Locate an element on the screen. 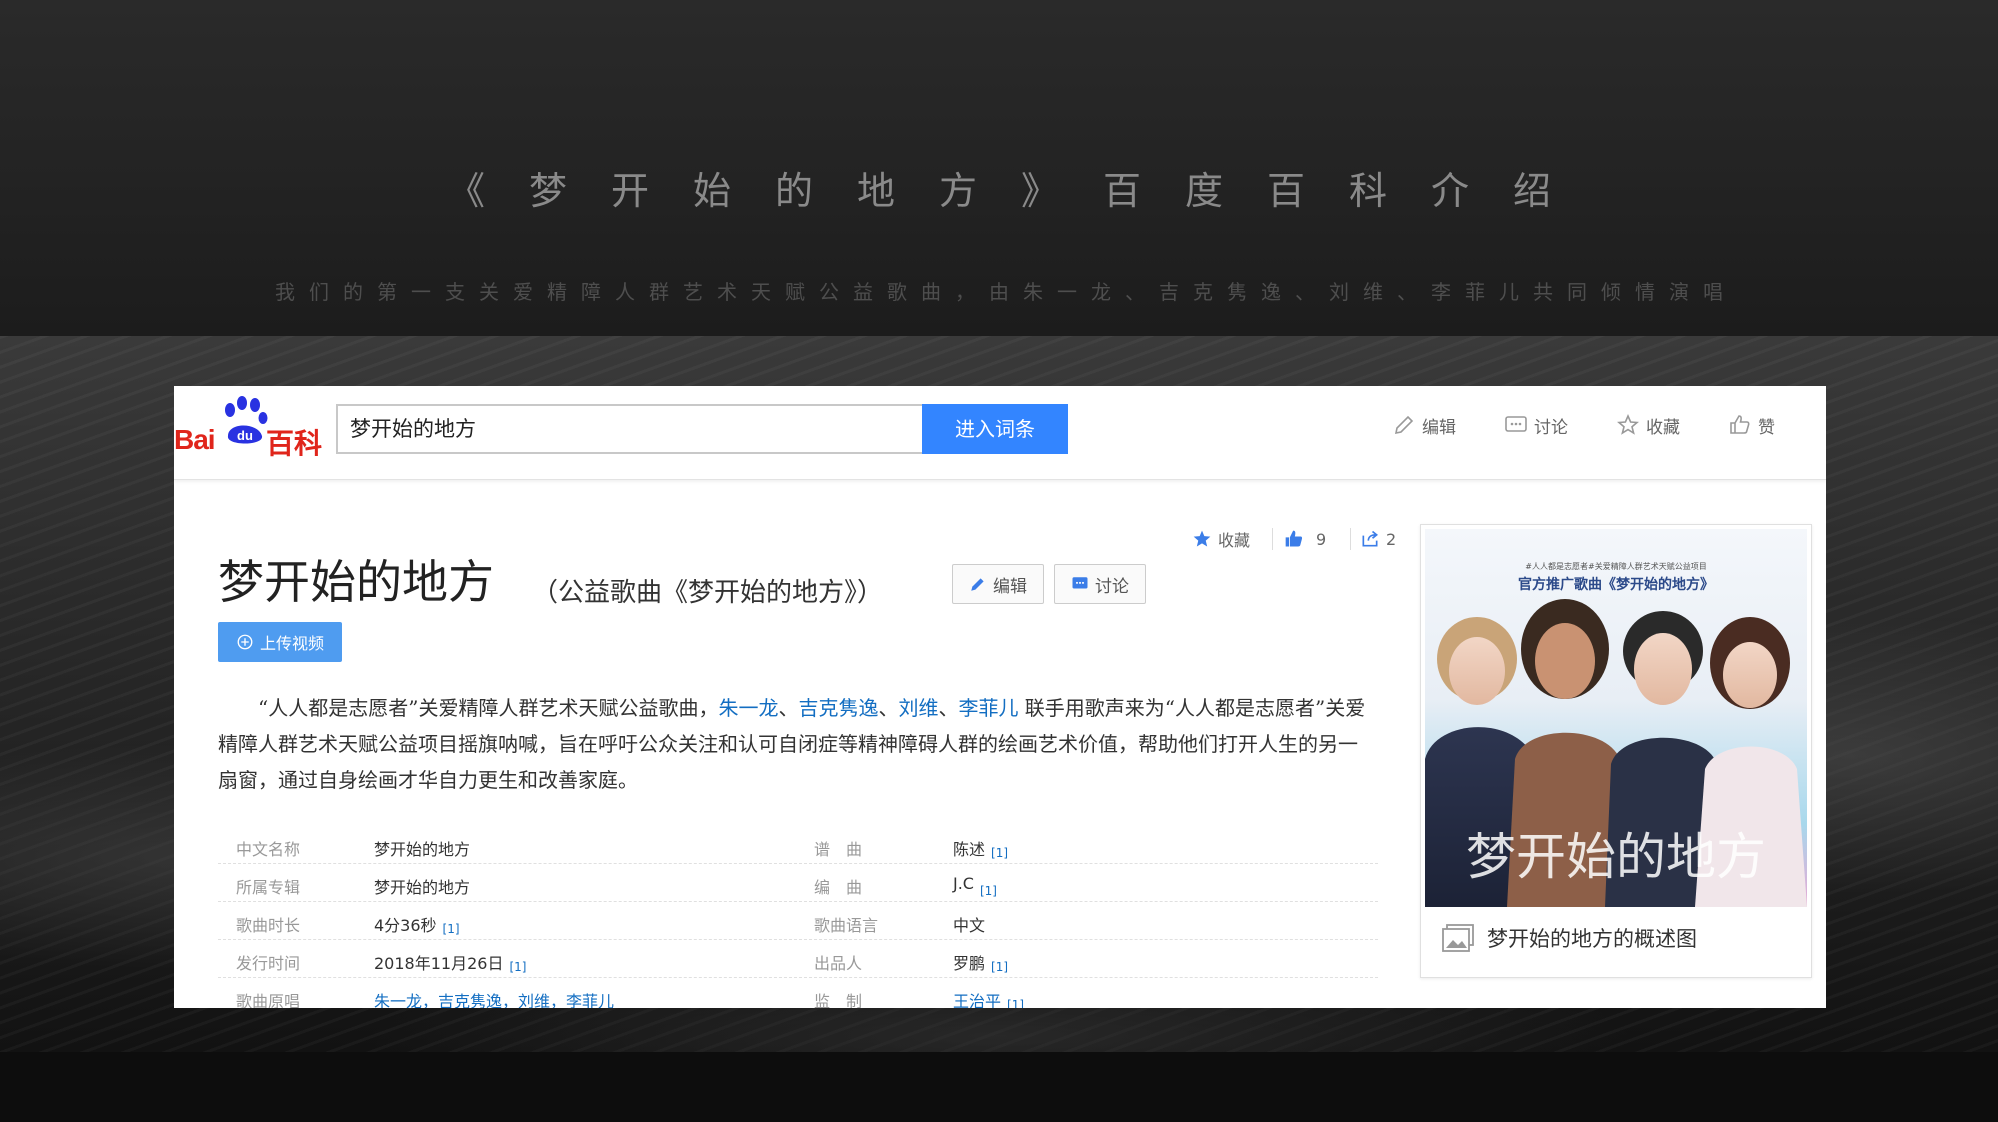  share-count: 2 is located at coordinates (1378, 539).